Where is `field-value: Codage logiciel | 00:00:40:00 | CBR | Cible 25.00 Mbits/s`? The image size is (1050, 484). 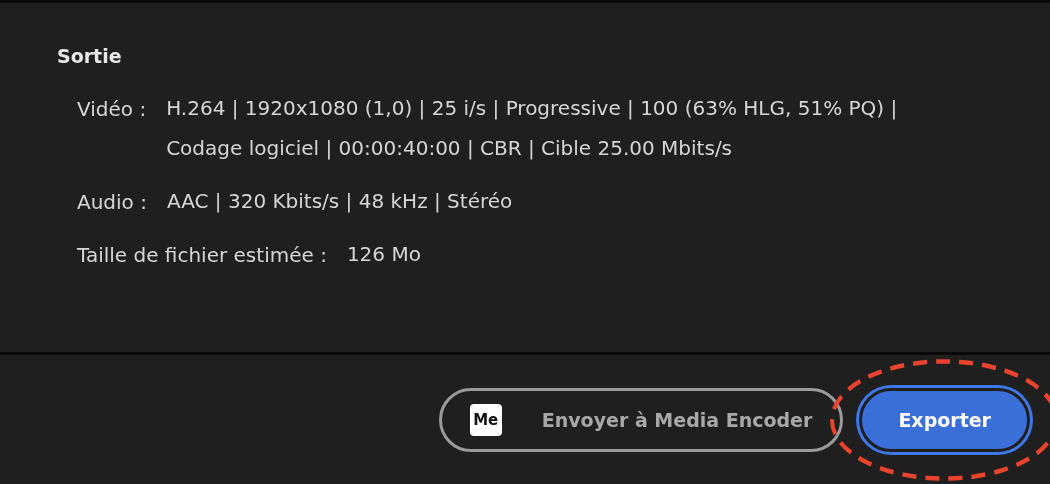
field-value: Codage logiciel | 00:00:40:00 | CBR | Cible 25.00 Mbits/s is located at coordinates (450, 148).